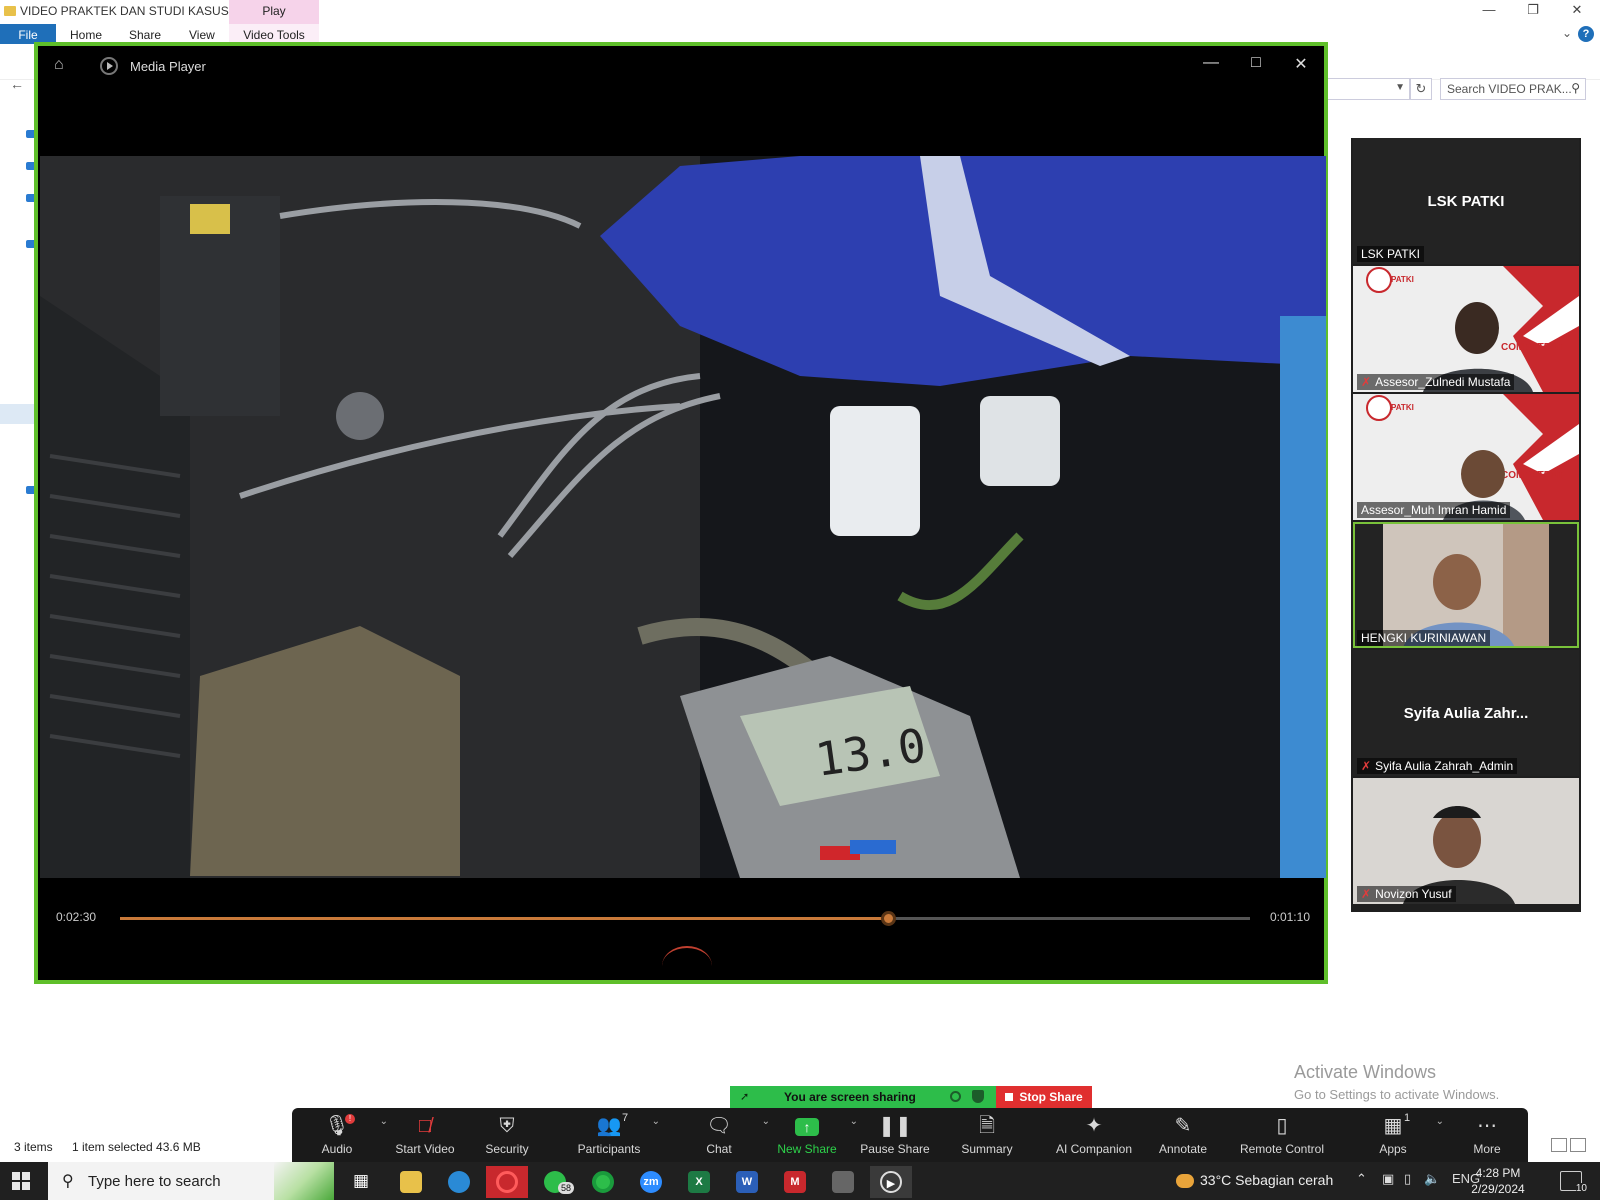  I want to click on apps-button: ▦ 1 ⌄ Apps, so click(1396, 1136).